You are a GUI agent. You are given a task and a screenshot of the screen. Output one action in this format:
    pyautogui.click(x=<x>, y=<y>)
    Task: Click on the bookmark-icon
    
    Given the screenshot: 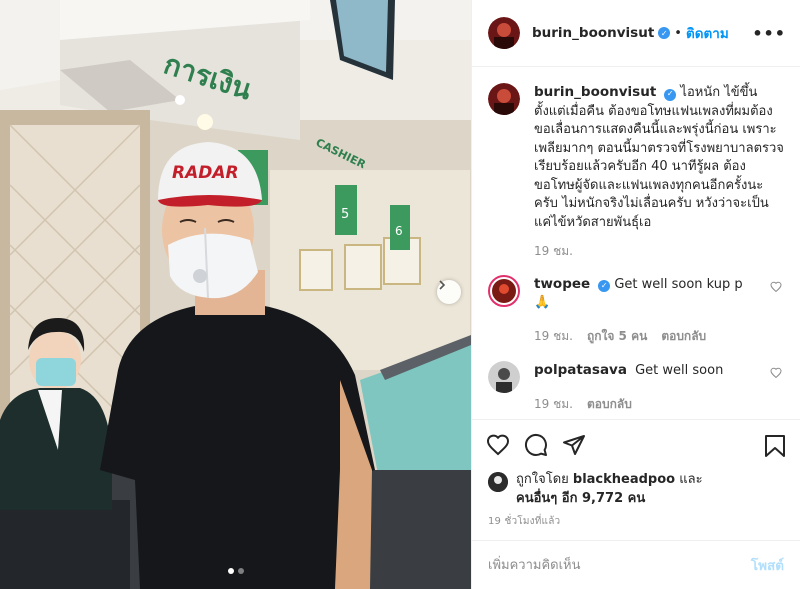 What is the action you would take?
    pyautogui.click(x=775, y=445)
    